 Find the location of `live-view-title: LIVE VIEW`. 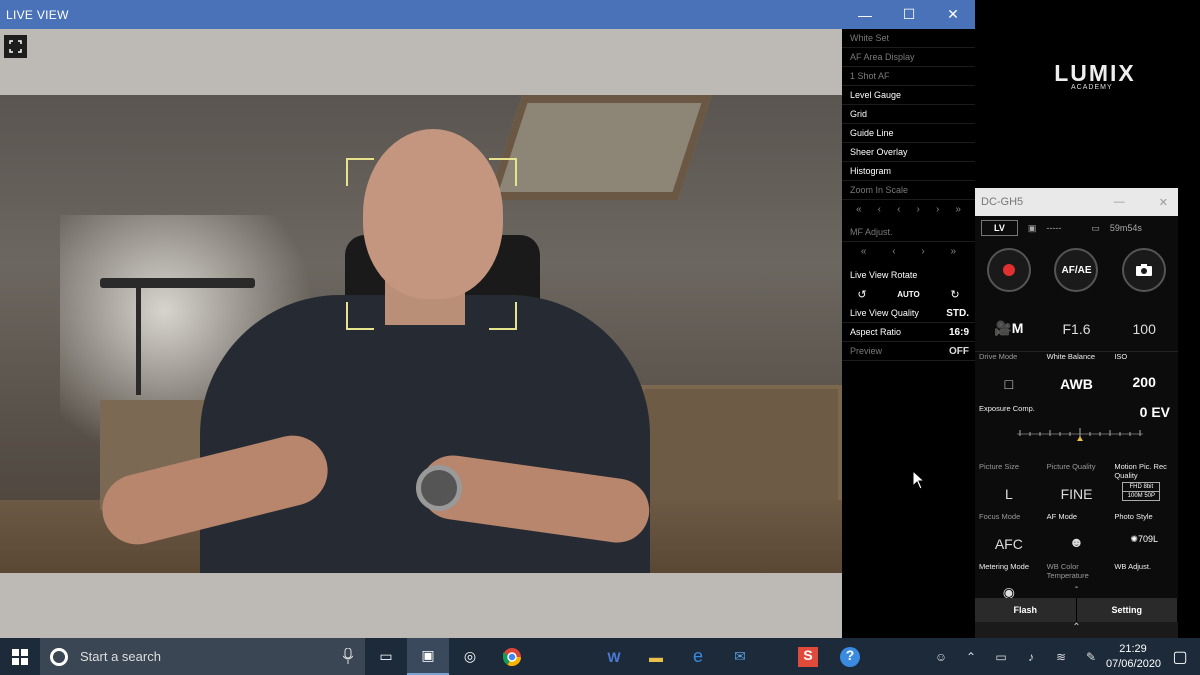

live-view-title: LIVE VIEW is located at coordinates (37, 14).